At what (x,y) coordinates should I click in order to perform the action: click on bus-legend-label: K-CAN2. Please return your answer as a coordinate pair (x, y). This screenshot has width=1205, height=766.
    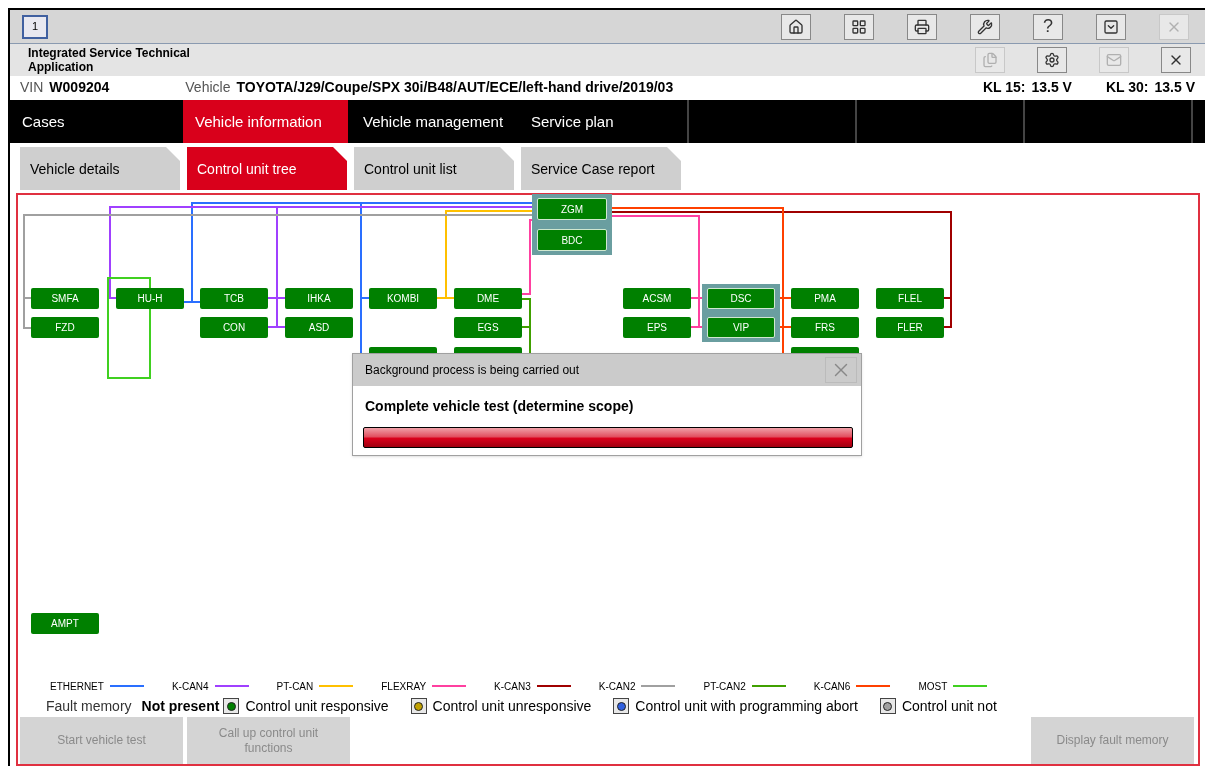
    Looking at the image, I should click on (617, 686).